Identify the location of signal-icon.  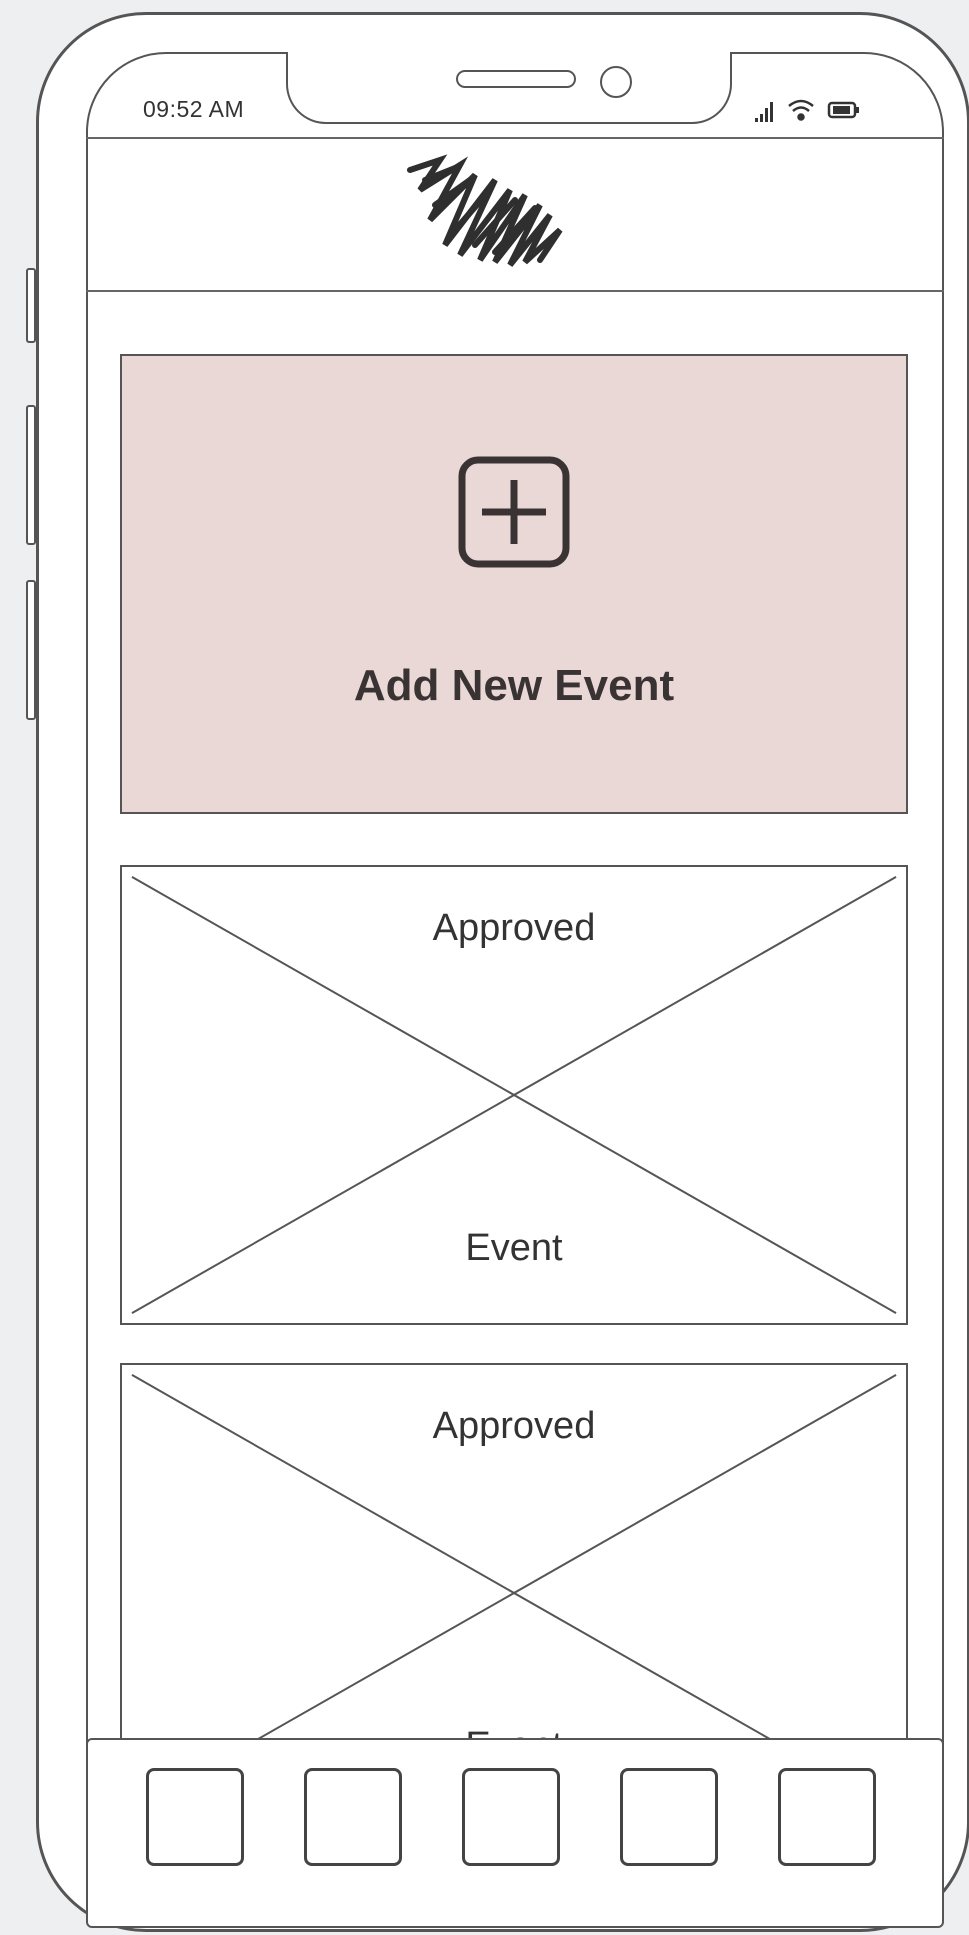
(764, 112).